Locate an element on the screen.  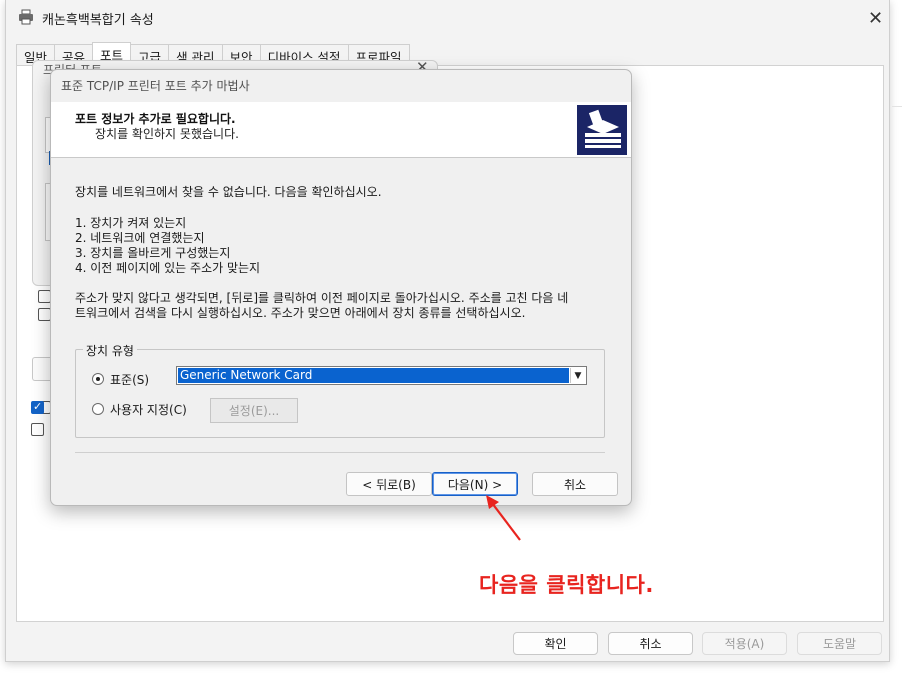
intro-text: 장치를 네트워크에서 찾을 수 없습니다. 다음을 확인하십시오. is located at coordinates (228, 192).